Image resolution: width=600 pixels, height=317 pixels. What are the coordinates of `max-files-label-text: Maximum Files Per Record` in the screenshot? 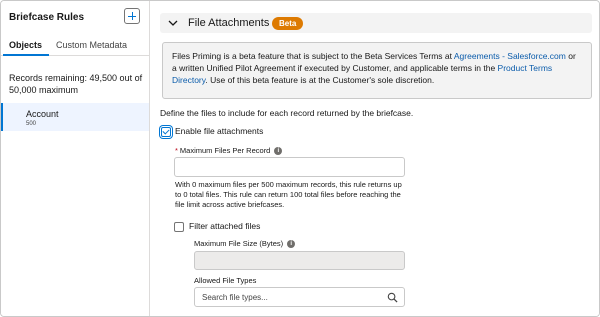 It's located at (225, 150).